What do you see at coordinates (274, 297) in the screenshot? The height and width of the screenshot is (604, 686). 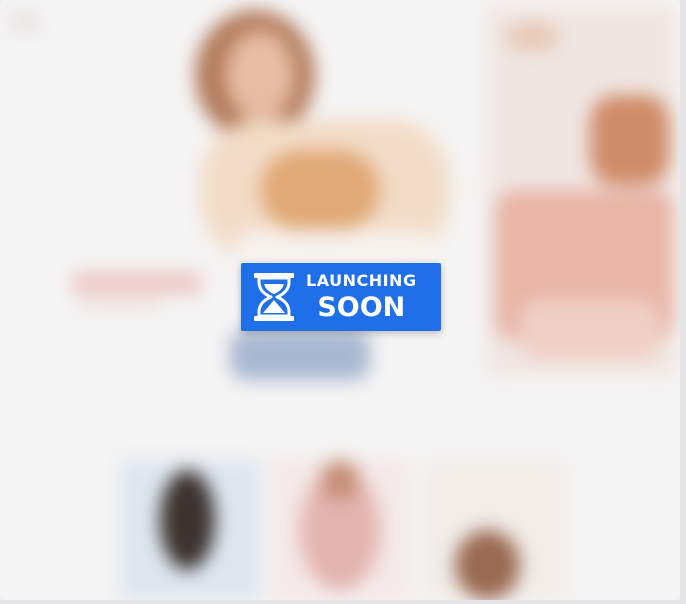 I see `hourglass-icon` at bounding box center [274, 297].